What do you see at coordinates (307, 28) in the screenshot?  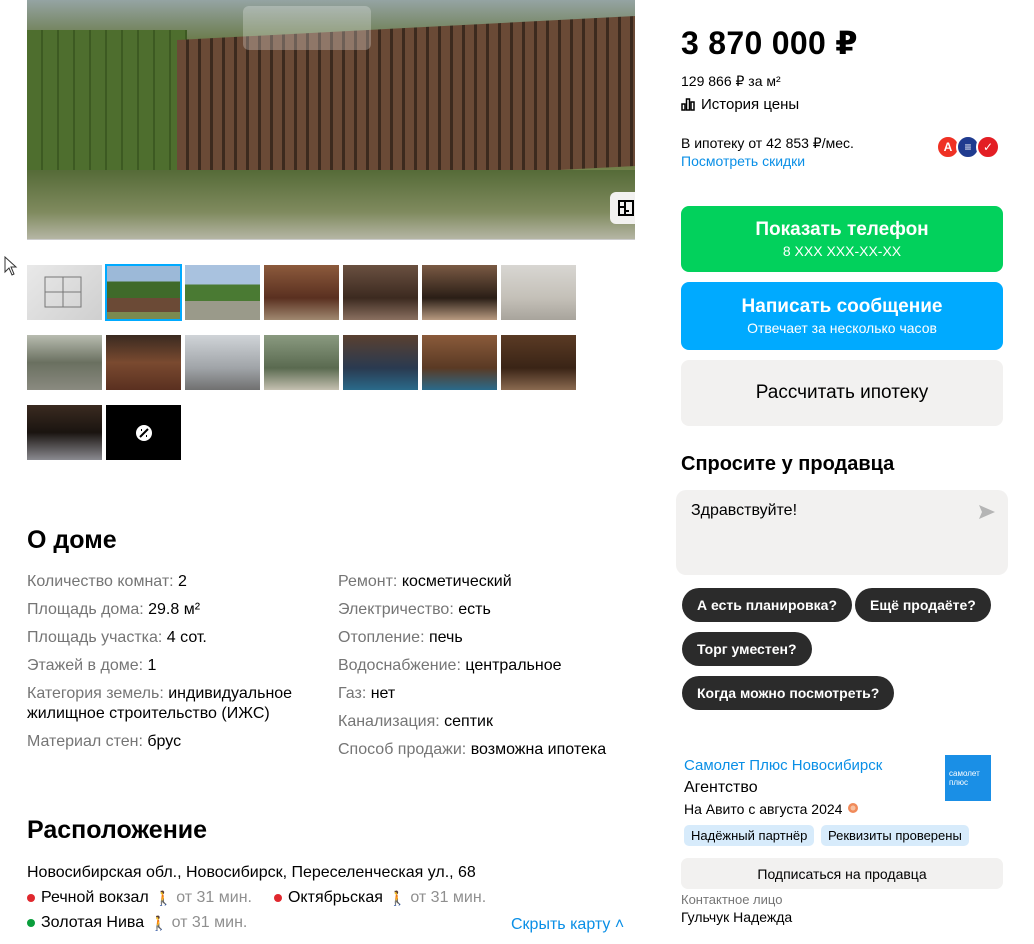 I see `watermark` at bounding box center [307, 28].